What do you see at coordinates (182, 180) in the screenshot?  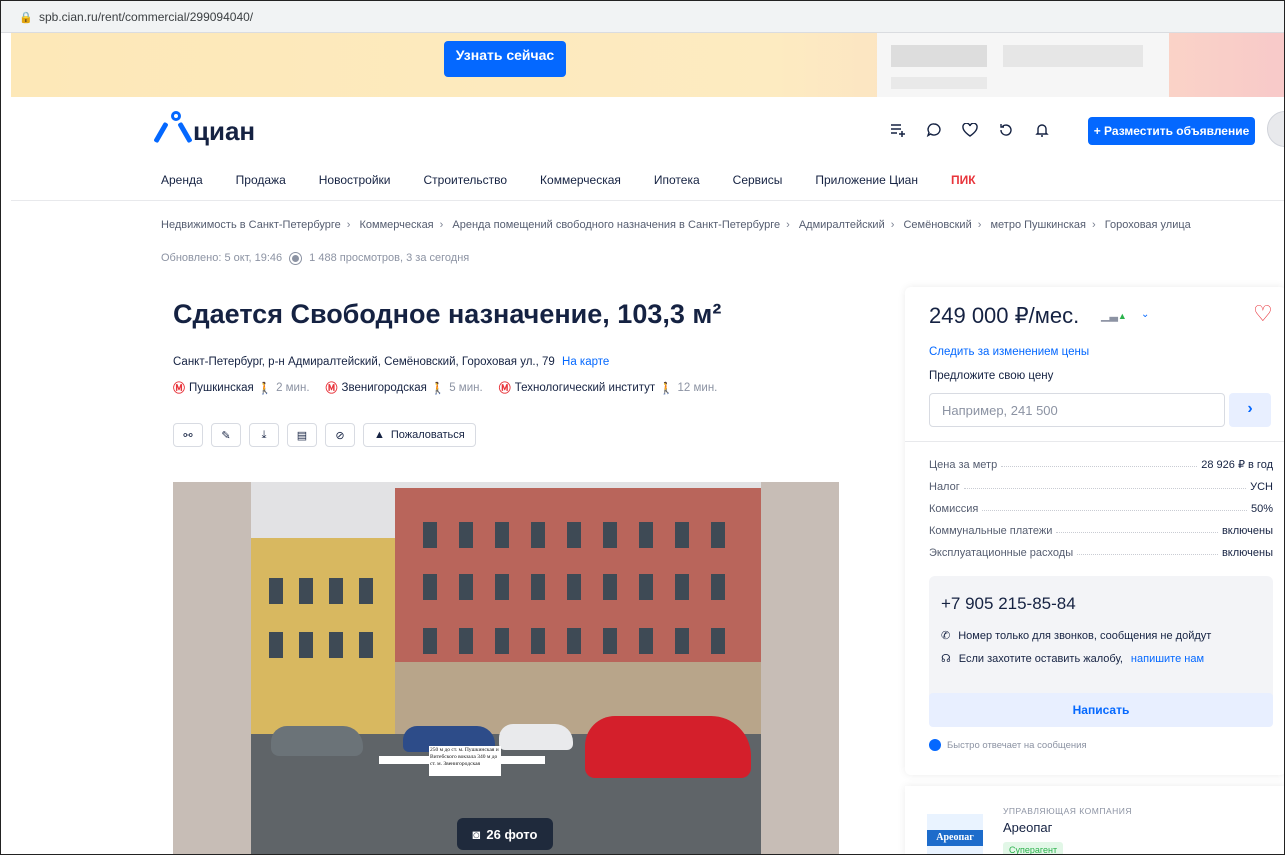 I see `nav-item-rent: Аренда` at bounding box center [182, 180].